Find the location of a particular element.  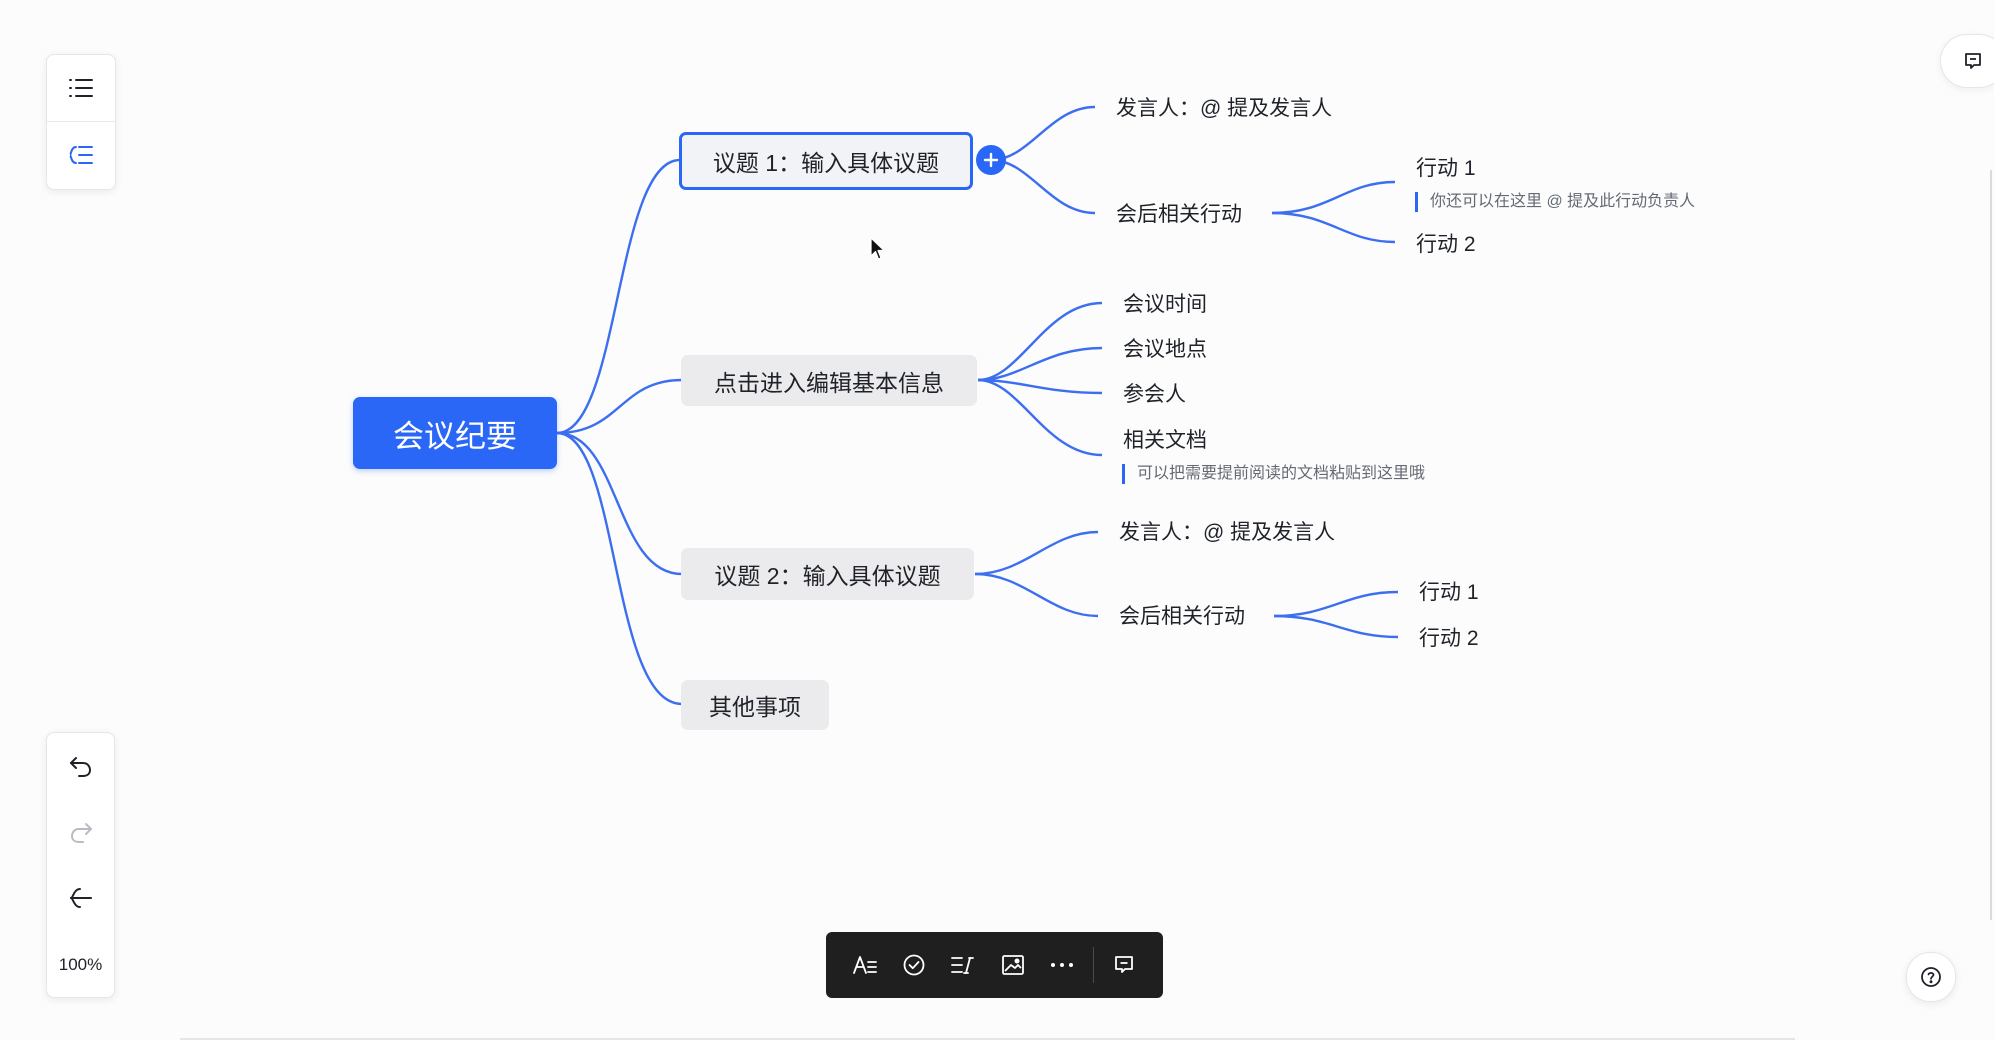

undo-button is located at coordinates (80, 766).